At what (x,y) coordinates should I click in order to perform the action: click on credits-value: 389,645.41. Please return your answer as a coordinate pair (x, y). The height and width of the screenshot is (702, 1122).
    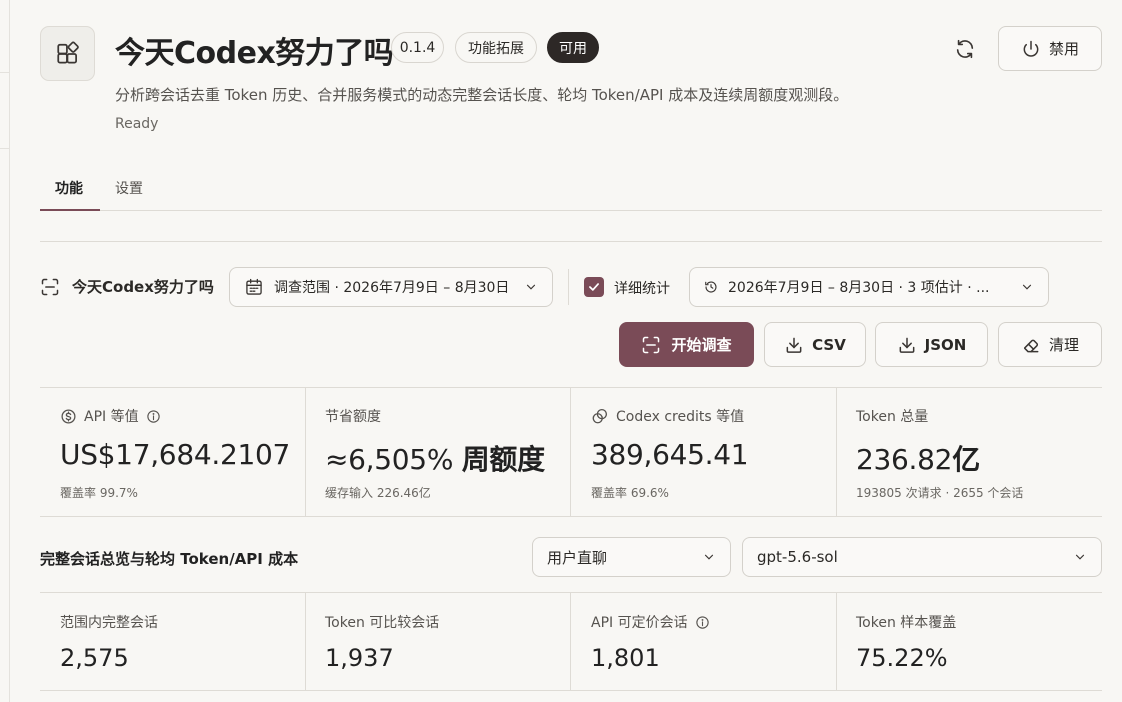
    Looking at the image, I should click on (670, 454).